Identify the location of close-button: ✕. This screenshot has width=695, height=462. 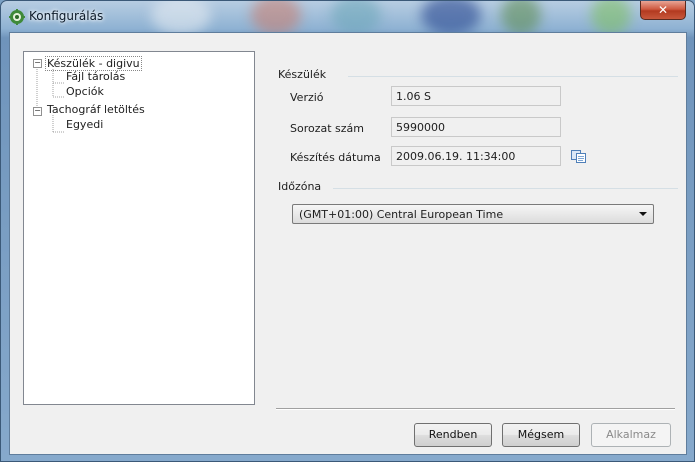
(663, 10).